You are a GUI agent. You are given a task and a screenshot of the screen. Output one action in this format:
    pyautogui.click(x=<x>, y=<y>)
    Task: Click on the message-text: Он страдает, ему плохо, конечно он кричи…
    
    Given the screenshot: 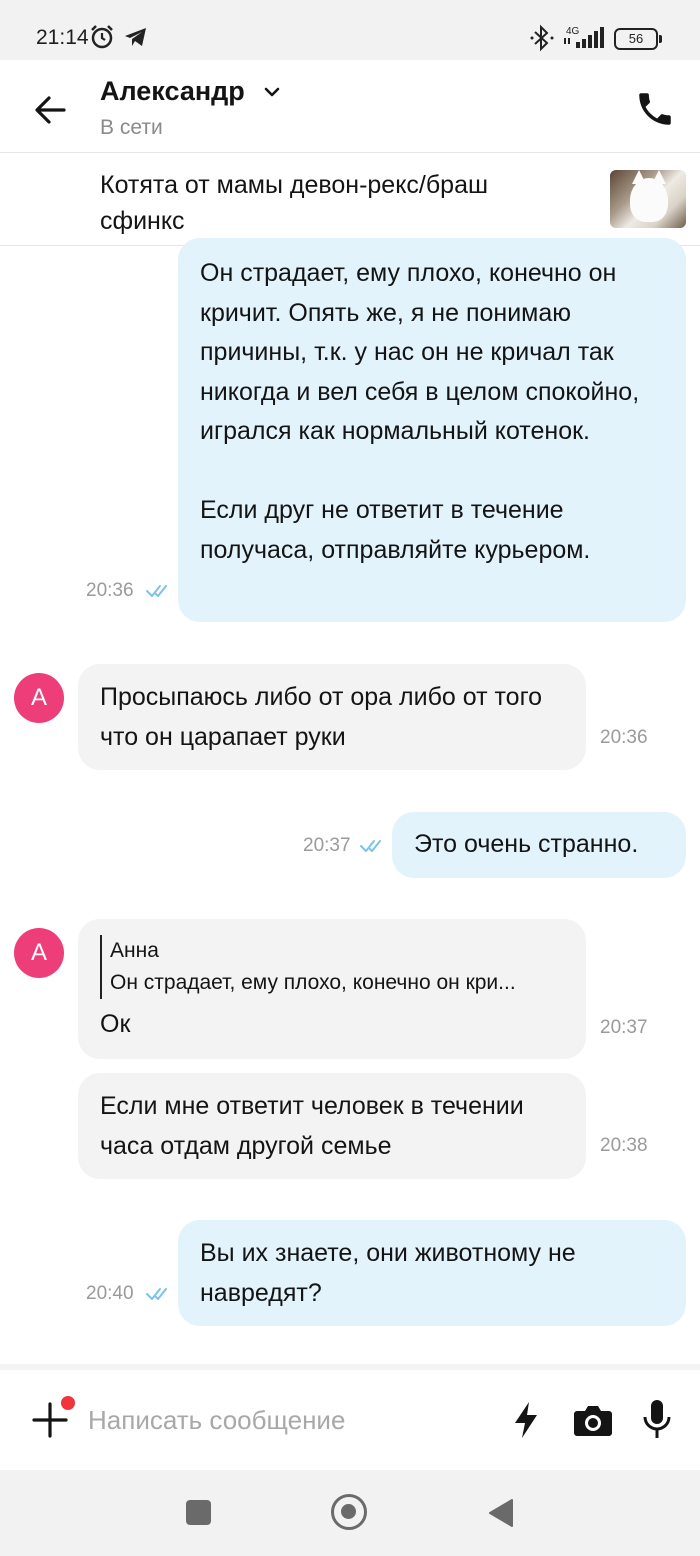 What is the action you would take?
    pyautogui.click(x=420, y=411)
    